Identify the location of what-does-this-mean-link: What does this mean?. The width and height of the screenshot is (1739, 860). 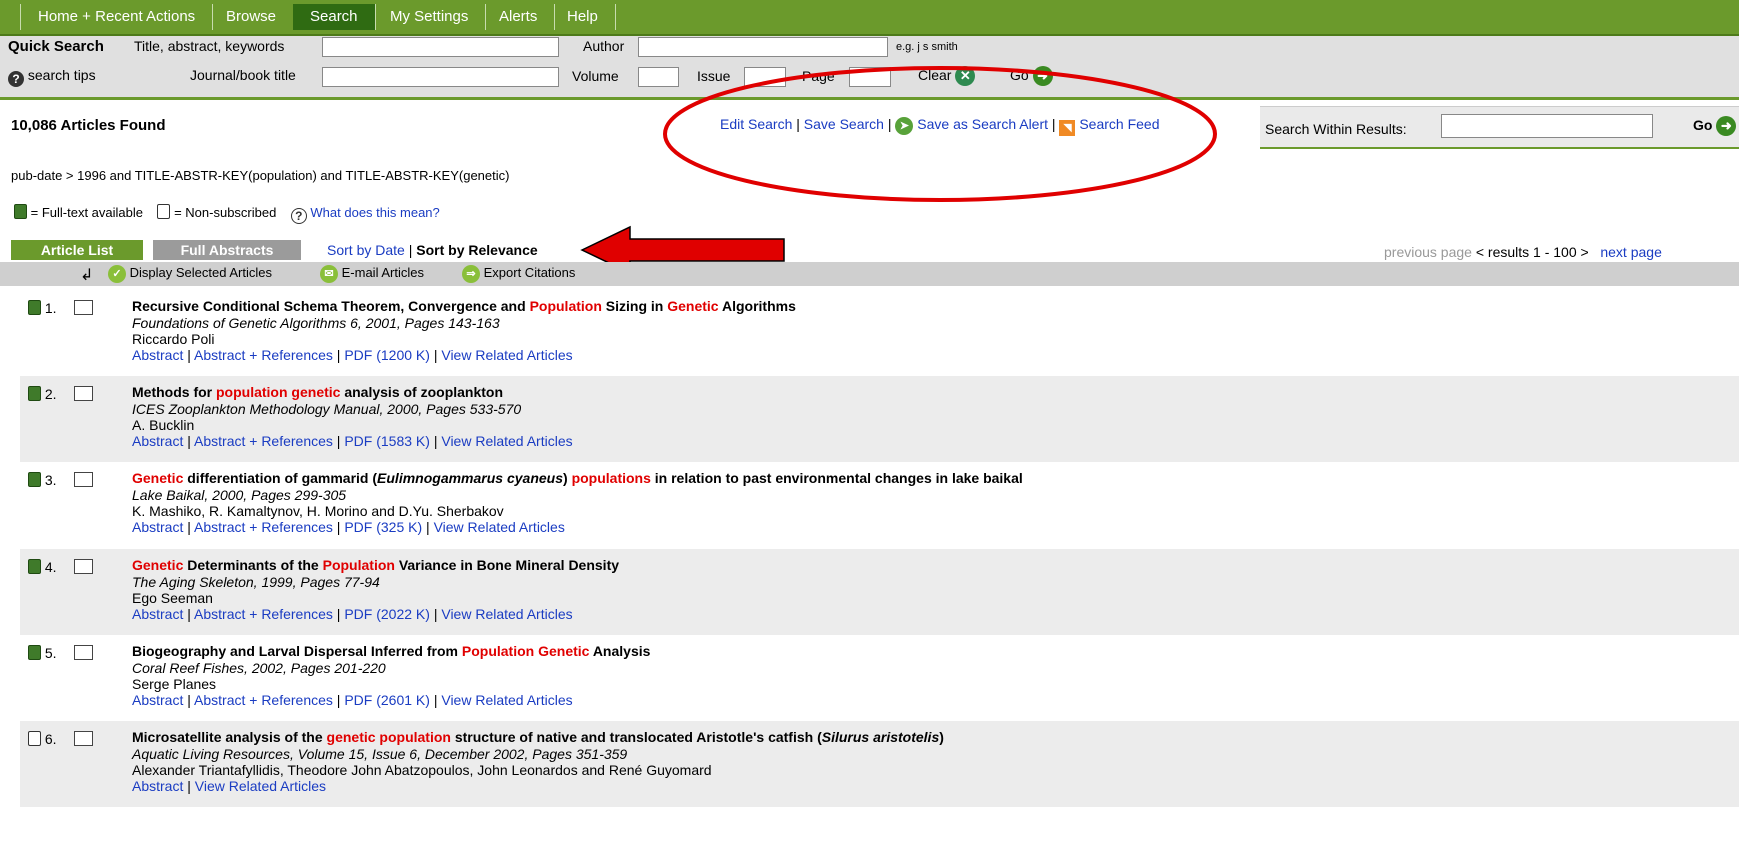
(374, 212).